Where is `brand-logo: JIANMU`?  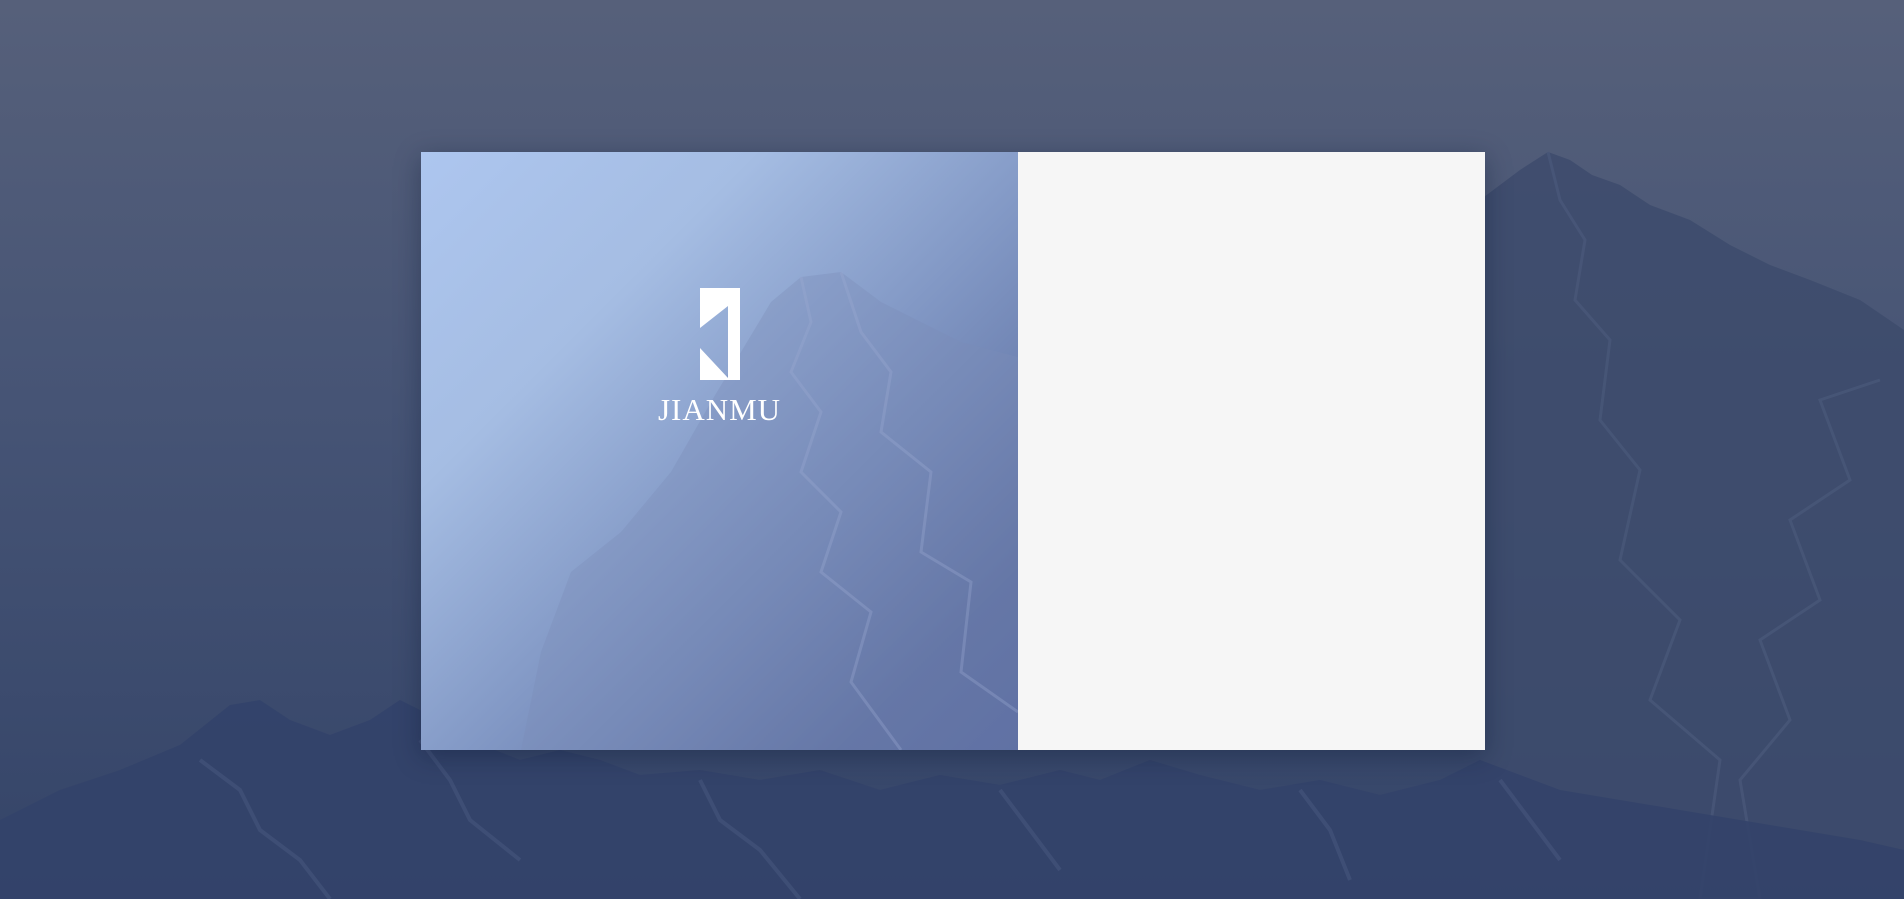
brand-logo: JIANMU is located at coordinates (719, 356).